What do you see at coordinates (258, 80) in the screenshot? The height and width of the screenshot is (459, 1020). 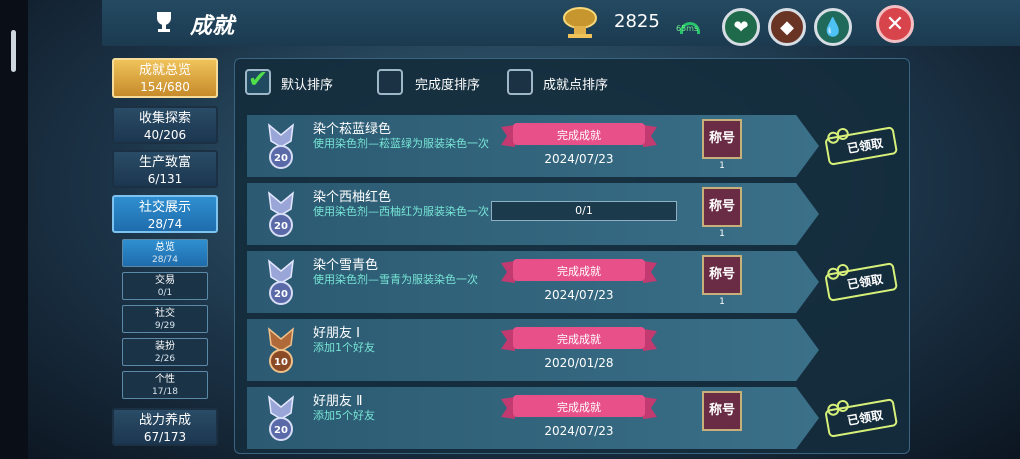 I see `sort-default-checkbox` at bounding box center [258, 80].